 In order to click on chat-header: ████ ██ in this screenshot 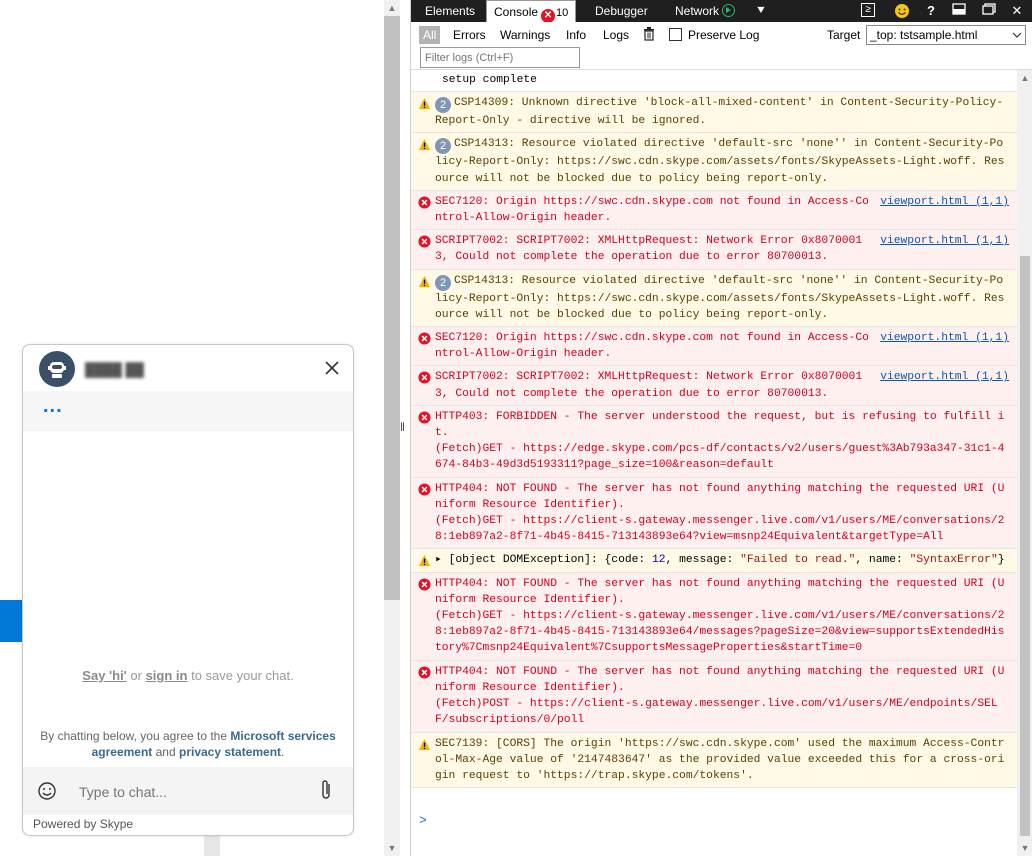, I will do `click(188, 368)`.